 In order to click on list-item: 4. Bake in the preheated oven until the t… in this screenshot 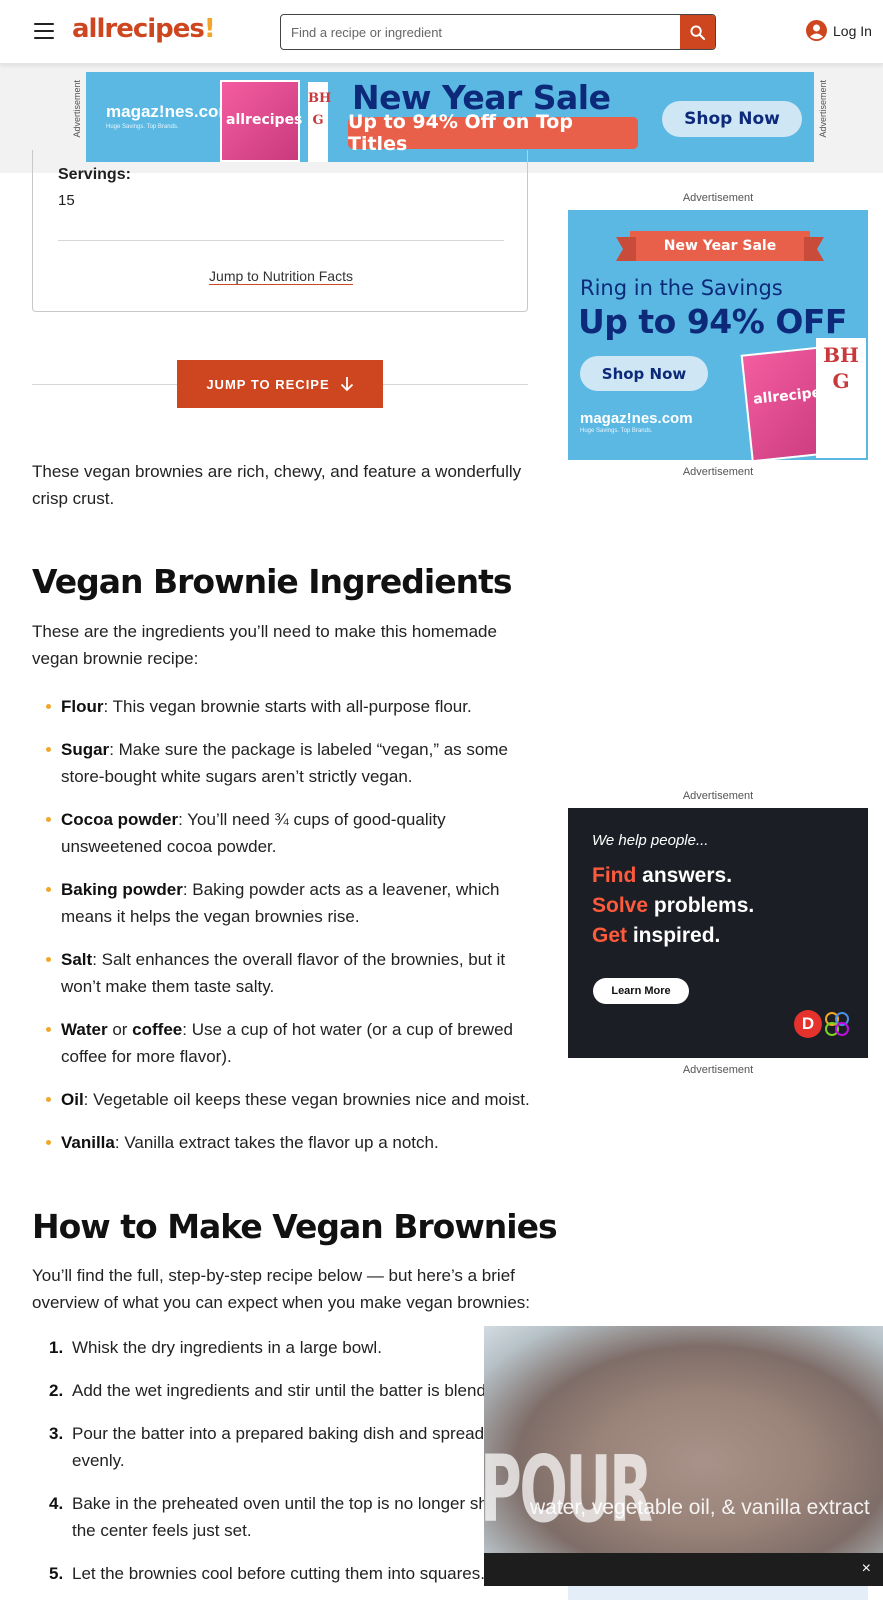, I will do `click(285, 1517)`.